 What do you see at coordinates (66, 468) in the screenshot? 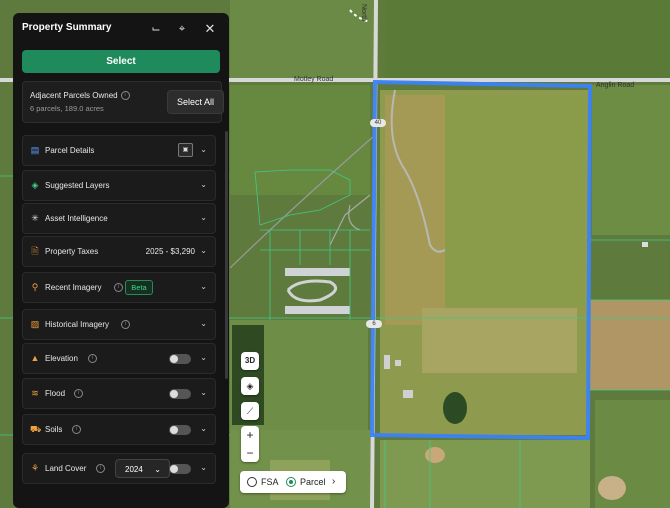
I see `row-label: Land Cover` at bounding box center [66, 468].